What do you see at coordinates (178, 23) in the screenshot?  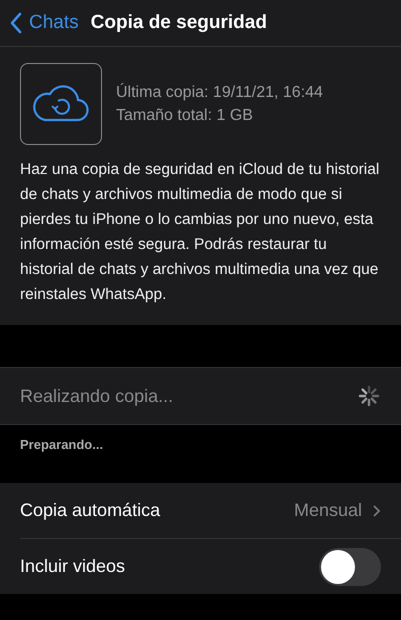 I see `screen-title: Copia de seguridad` at bounding box center [178, 23].